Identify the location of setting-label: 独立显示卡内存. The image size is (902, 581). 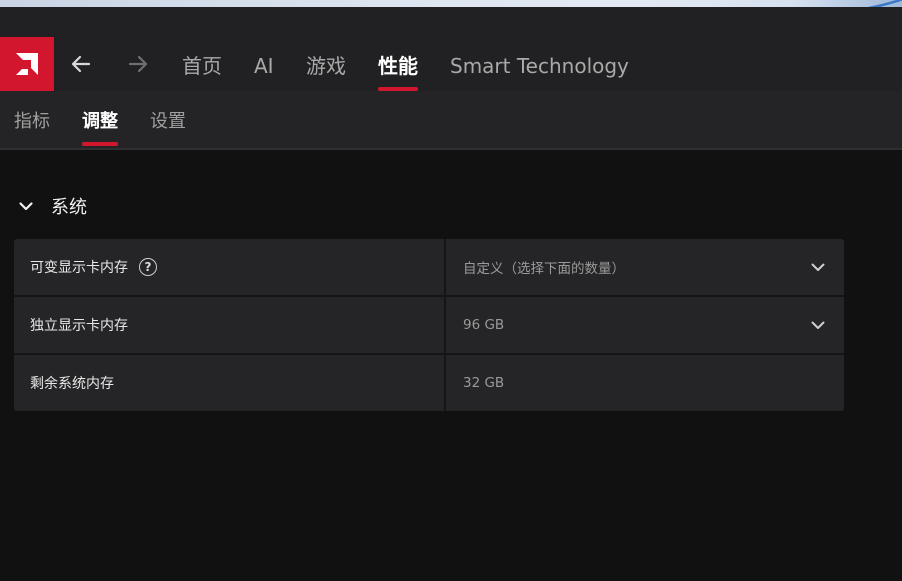
(230, 325).